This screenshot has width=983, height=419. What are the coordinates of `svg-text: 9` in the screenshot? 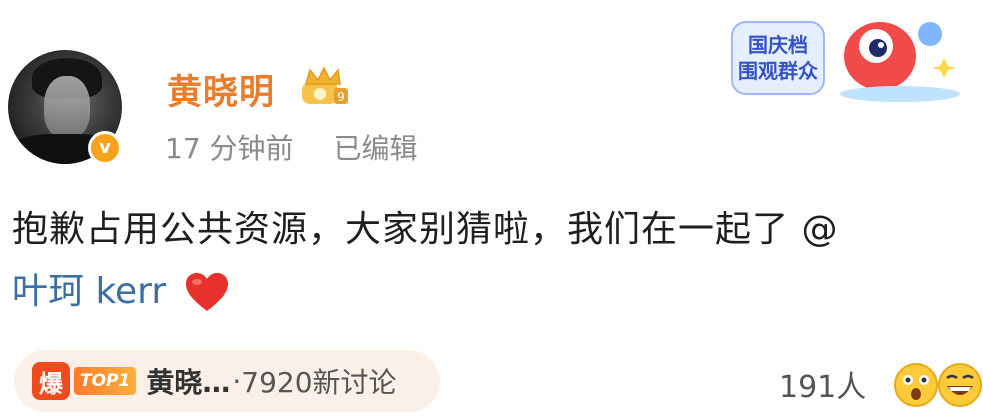 It's located at (341, 97).